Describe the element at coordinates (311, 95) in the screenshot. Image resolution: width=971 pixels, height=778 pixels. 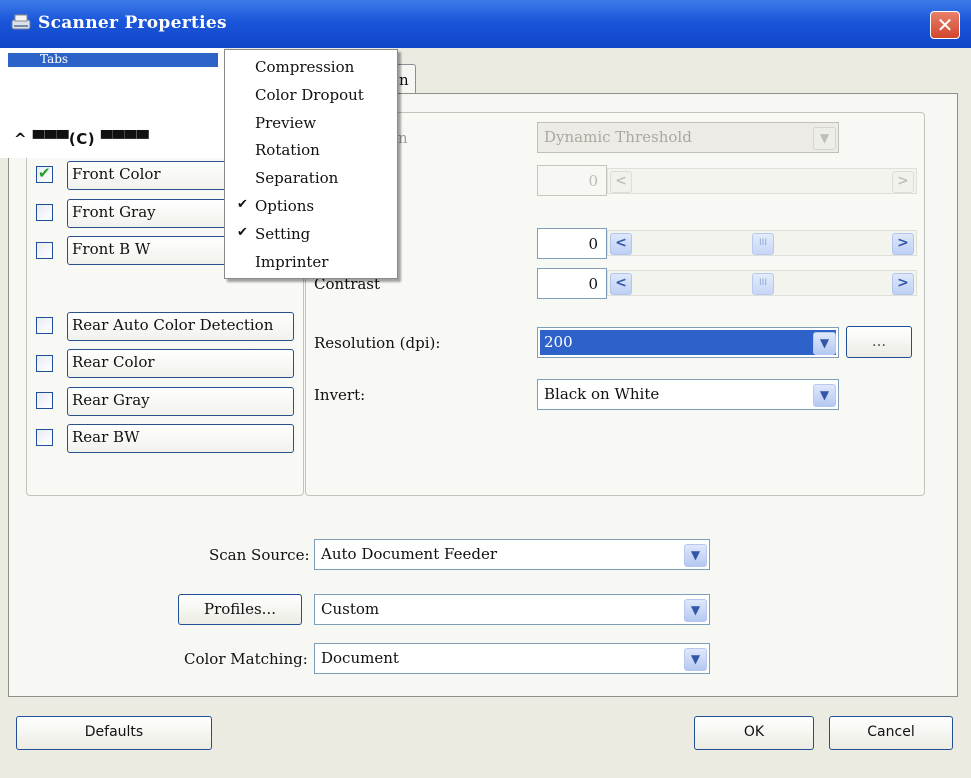
I see `menu-item-color-dropout: Color Dropout` at that location.